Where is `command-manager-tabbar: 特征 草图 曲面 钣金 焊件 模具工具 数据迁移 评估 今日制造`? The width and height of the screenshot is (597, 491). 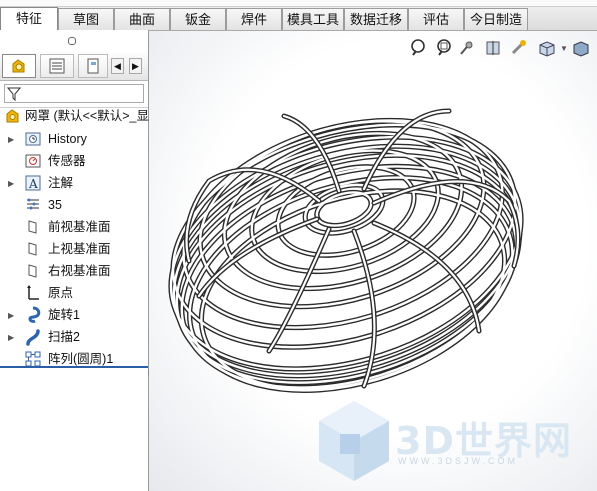 command-manager-tabbar: 特征 草图 曲面 钣金 焊件 模具工具 数据迁移 评估 今日制造 is located at coordinates (298, 15).